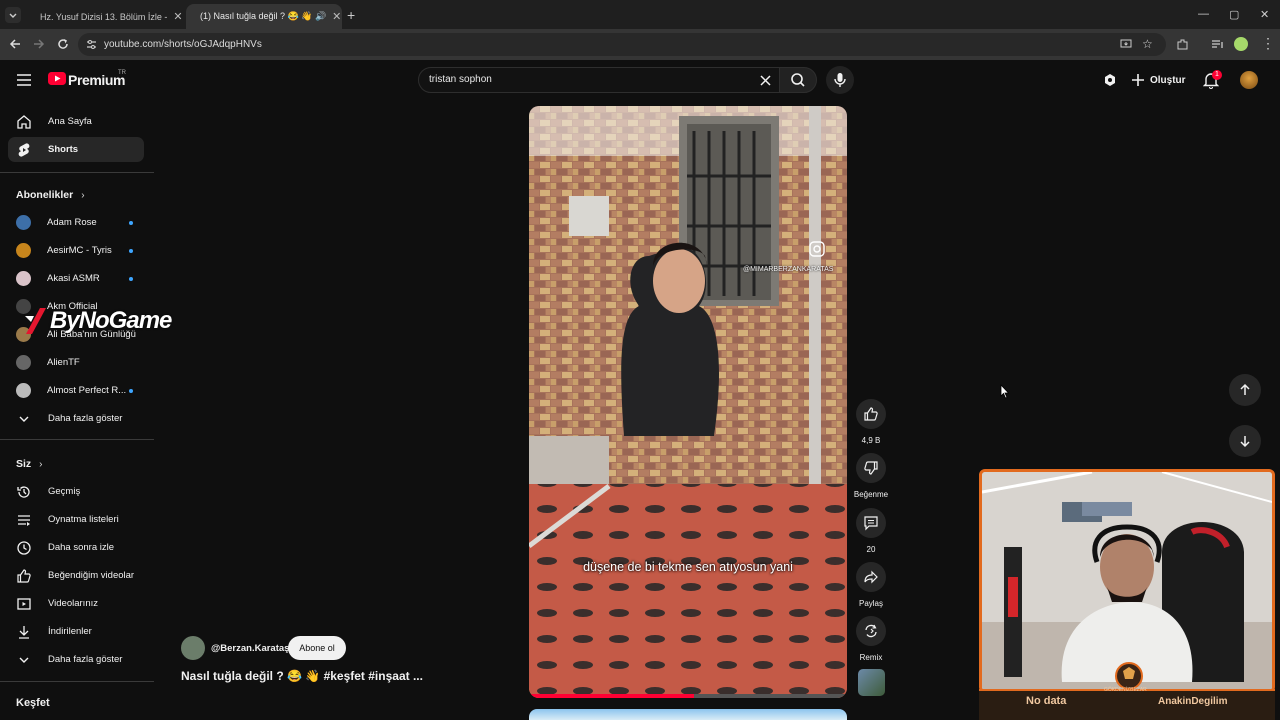 The height and width of the screenshot is (720, 1280). Describe the element at coordinates (57, 78) in the screenshot. I see `youtube-logo-icon` at that location.